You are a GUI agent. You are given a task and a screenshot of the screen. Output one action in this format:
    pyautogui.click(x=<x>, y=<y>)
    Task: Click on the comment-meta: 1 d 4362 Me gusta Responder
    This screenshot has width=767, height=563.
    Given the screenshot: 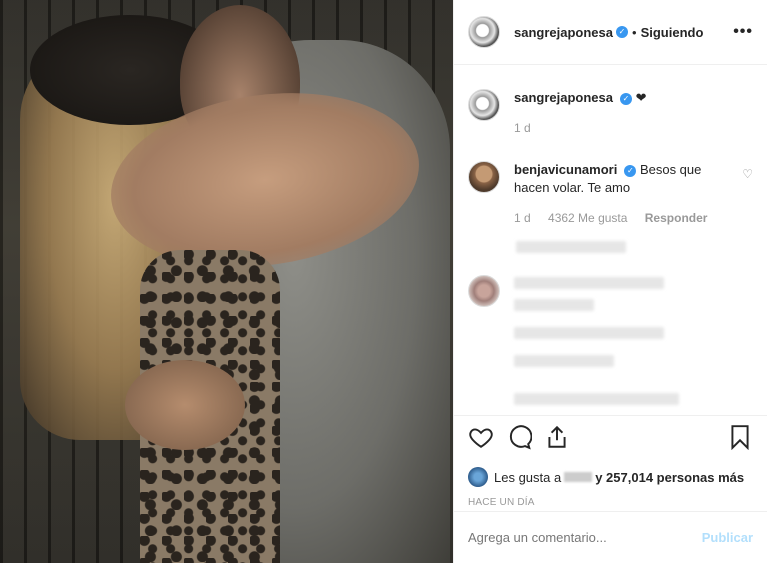 What is the action you would take?
    pyautogui.click(x=625, y=218)
    